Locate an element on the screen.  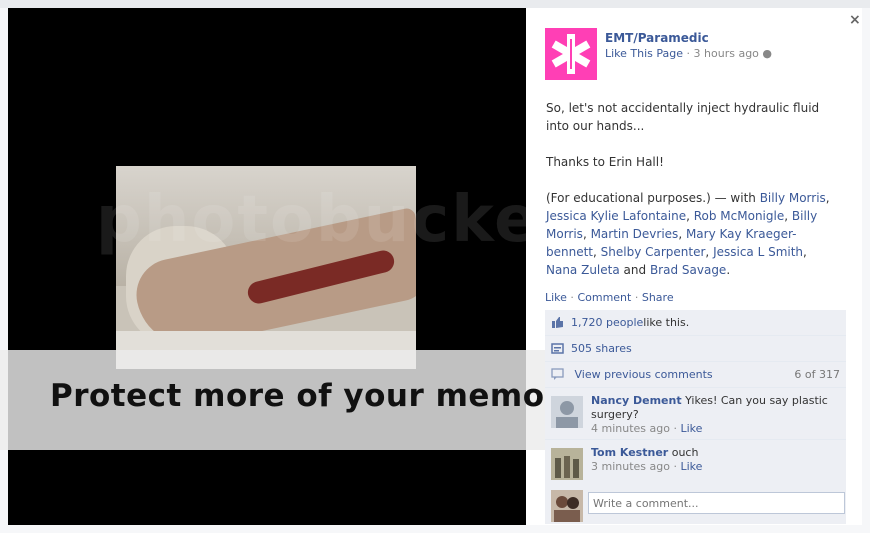
tagged-link: Jessica L Smith is located at coordinates (758, 252).